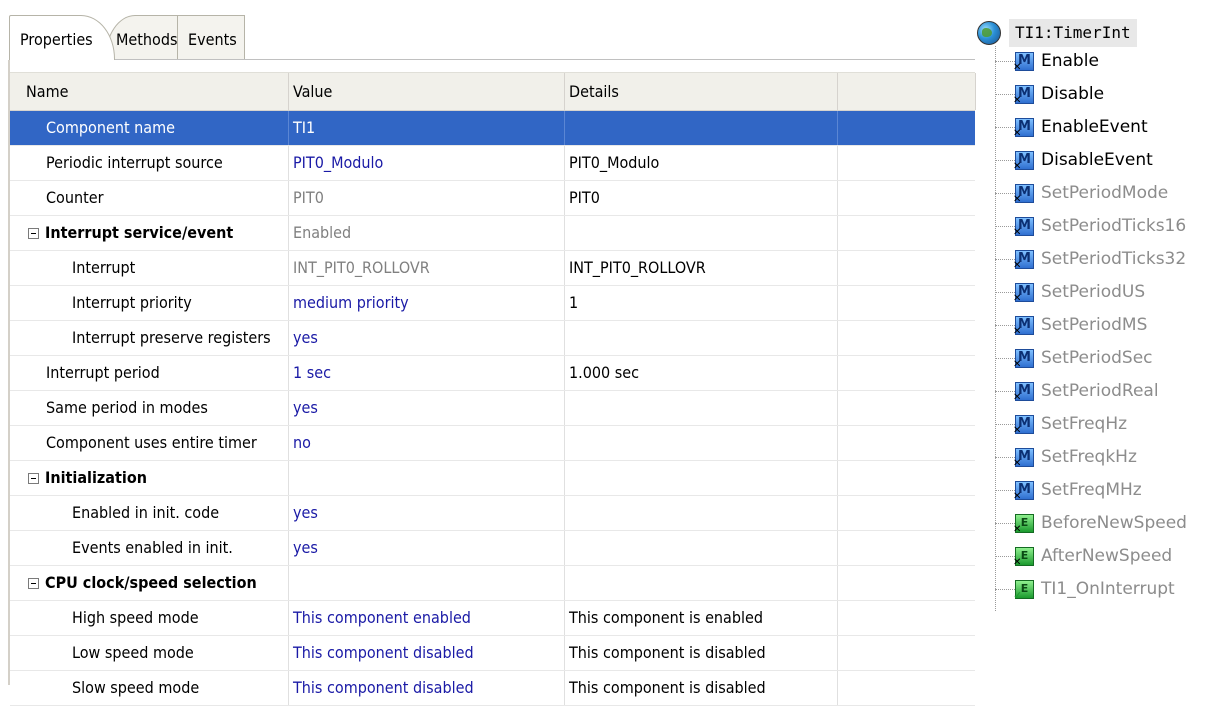 Image resolution: width=1225 pixels, height=706 pixels. I want to click on property-details: 1.000 sec, so click(604, 372).